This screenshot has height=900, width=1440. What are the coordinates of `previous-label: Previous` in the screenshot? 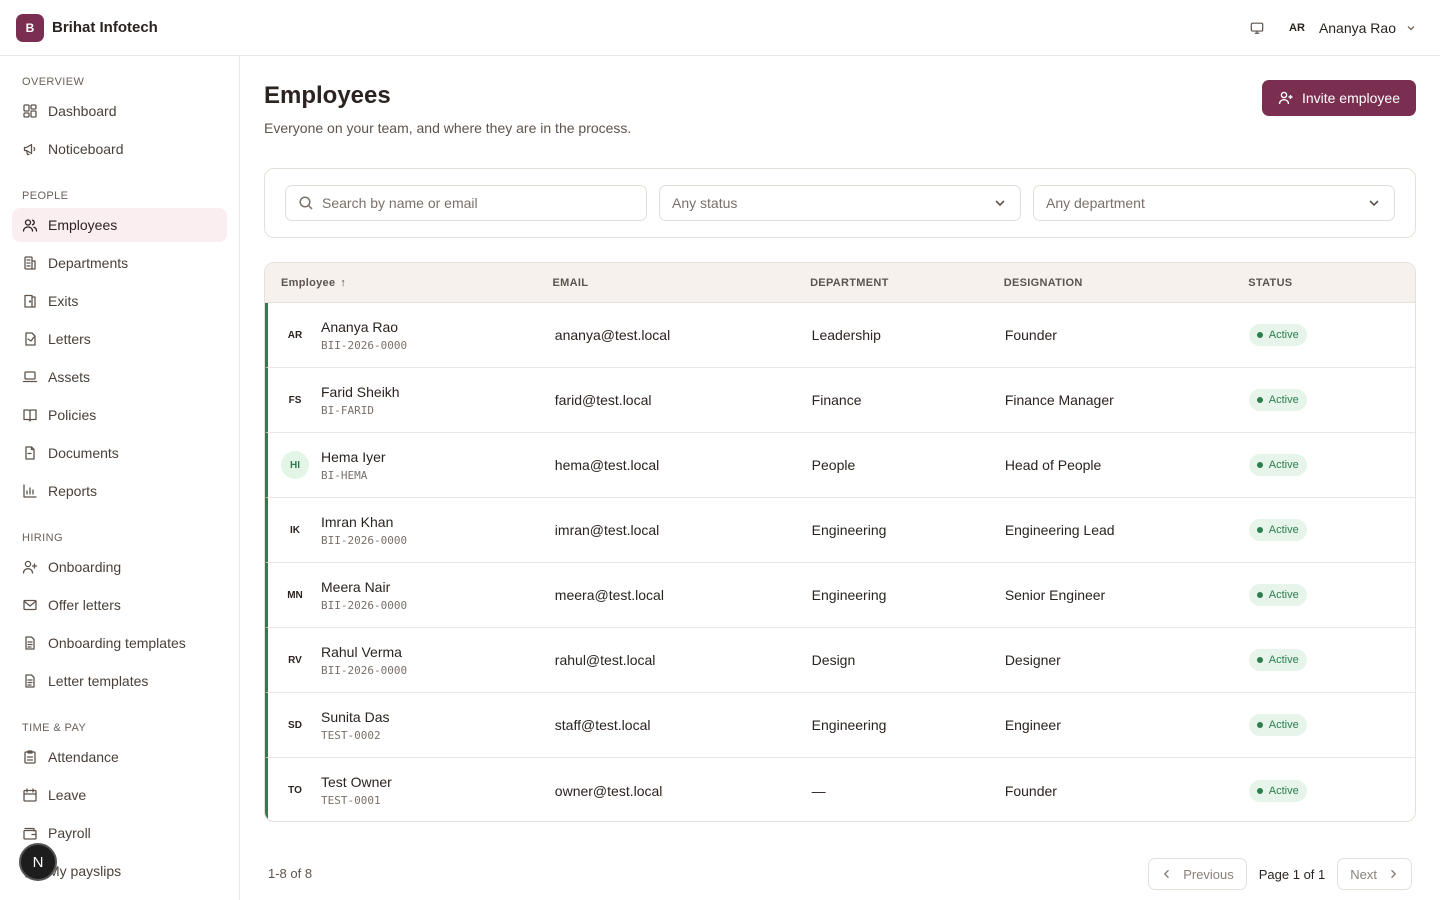 It's located at (1208, 874).